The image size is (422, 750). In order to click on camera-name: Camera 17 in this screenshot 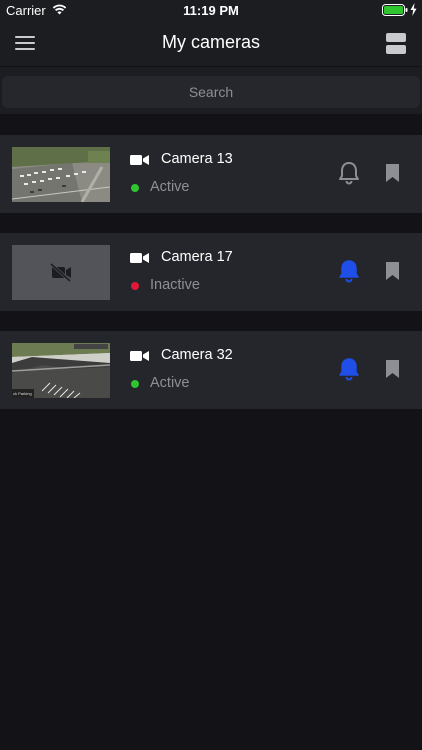, I will do `click(197, 257)`.